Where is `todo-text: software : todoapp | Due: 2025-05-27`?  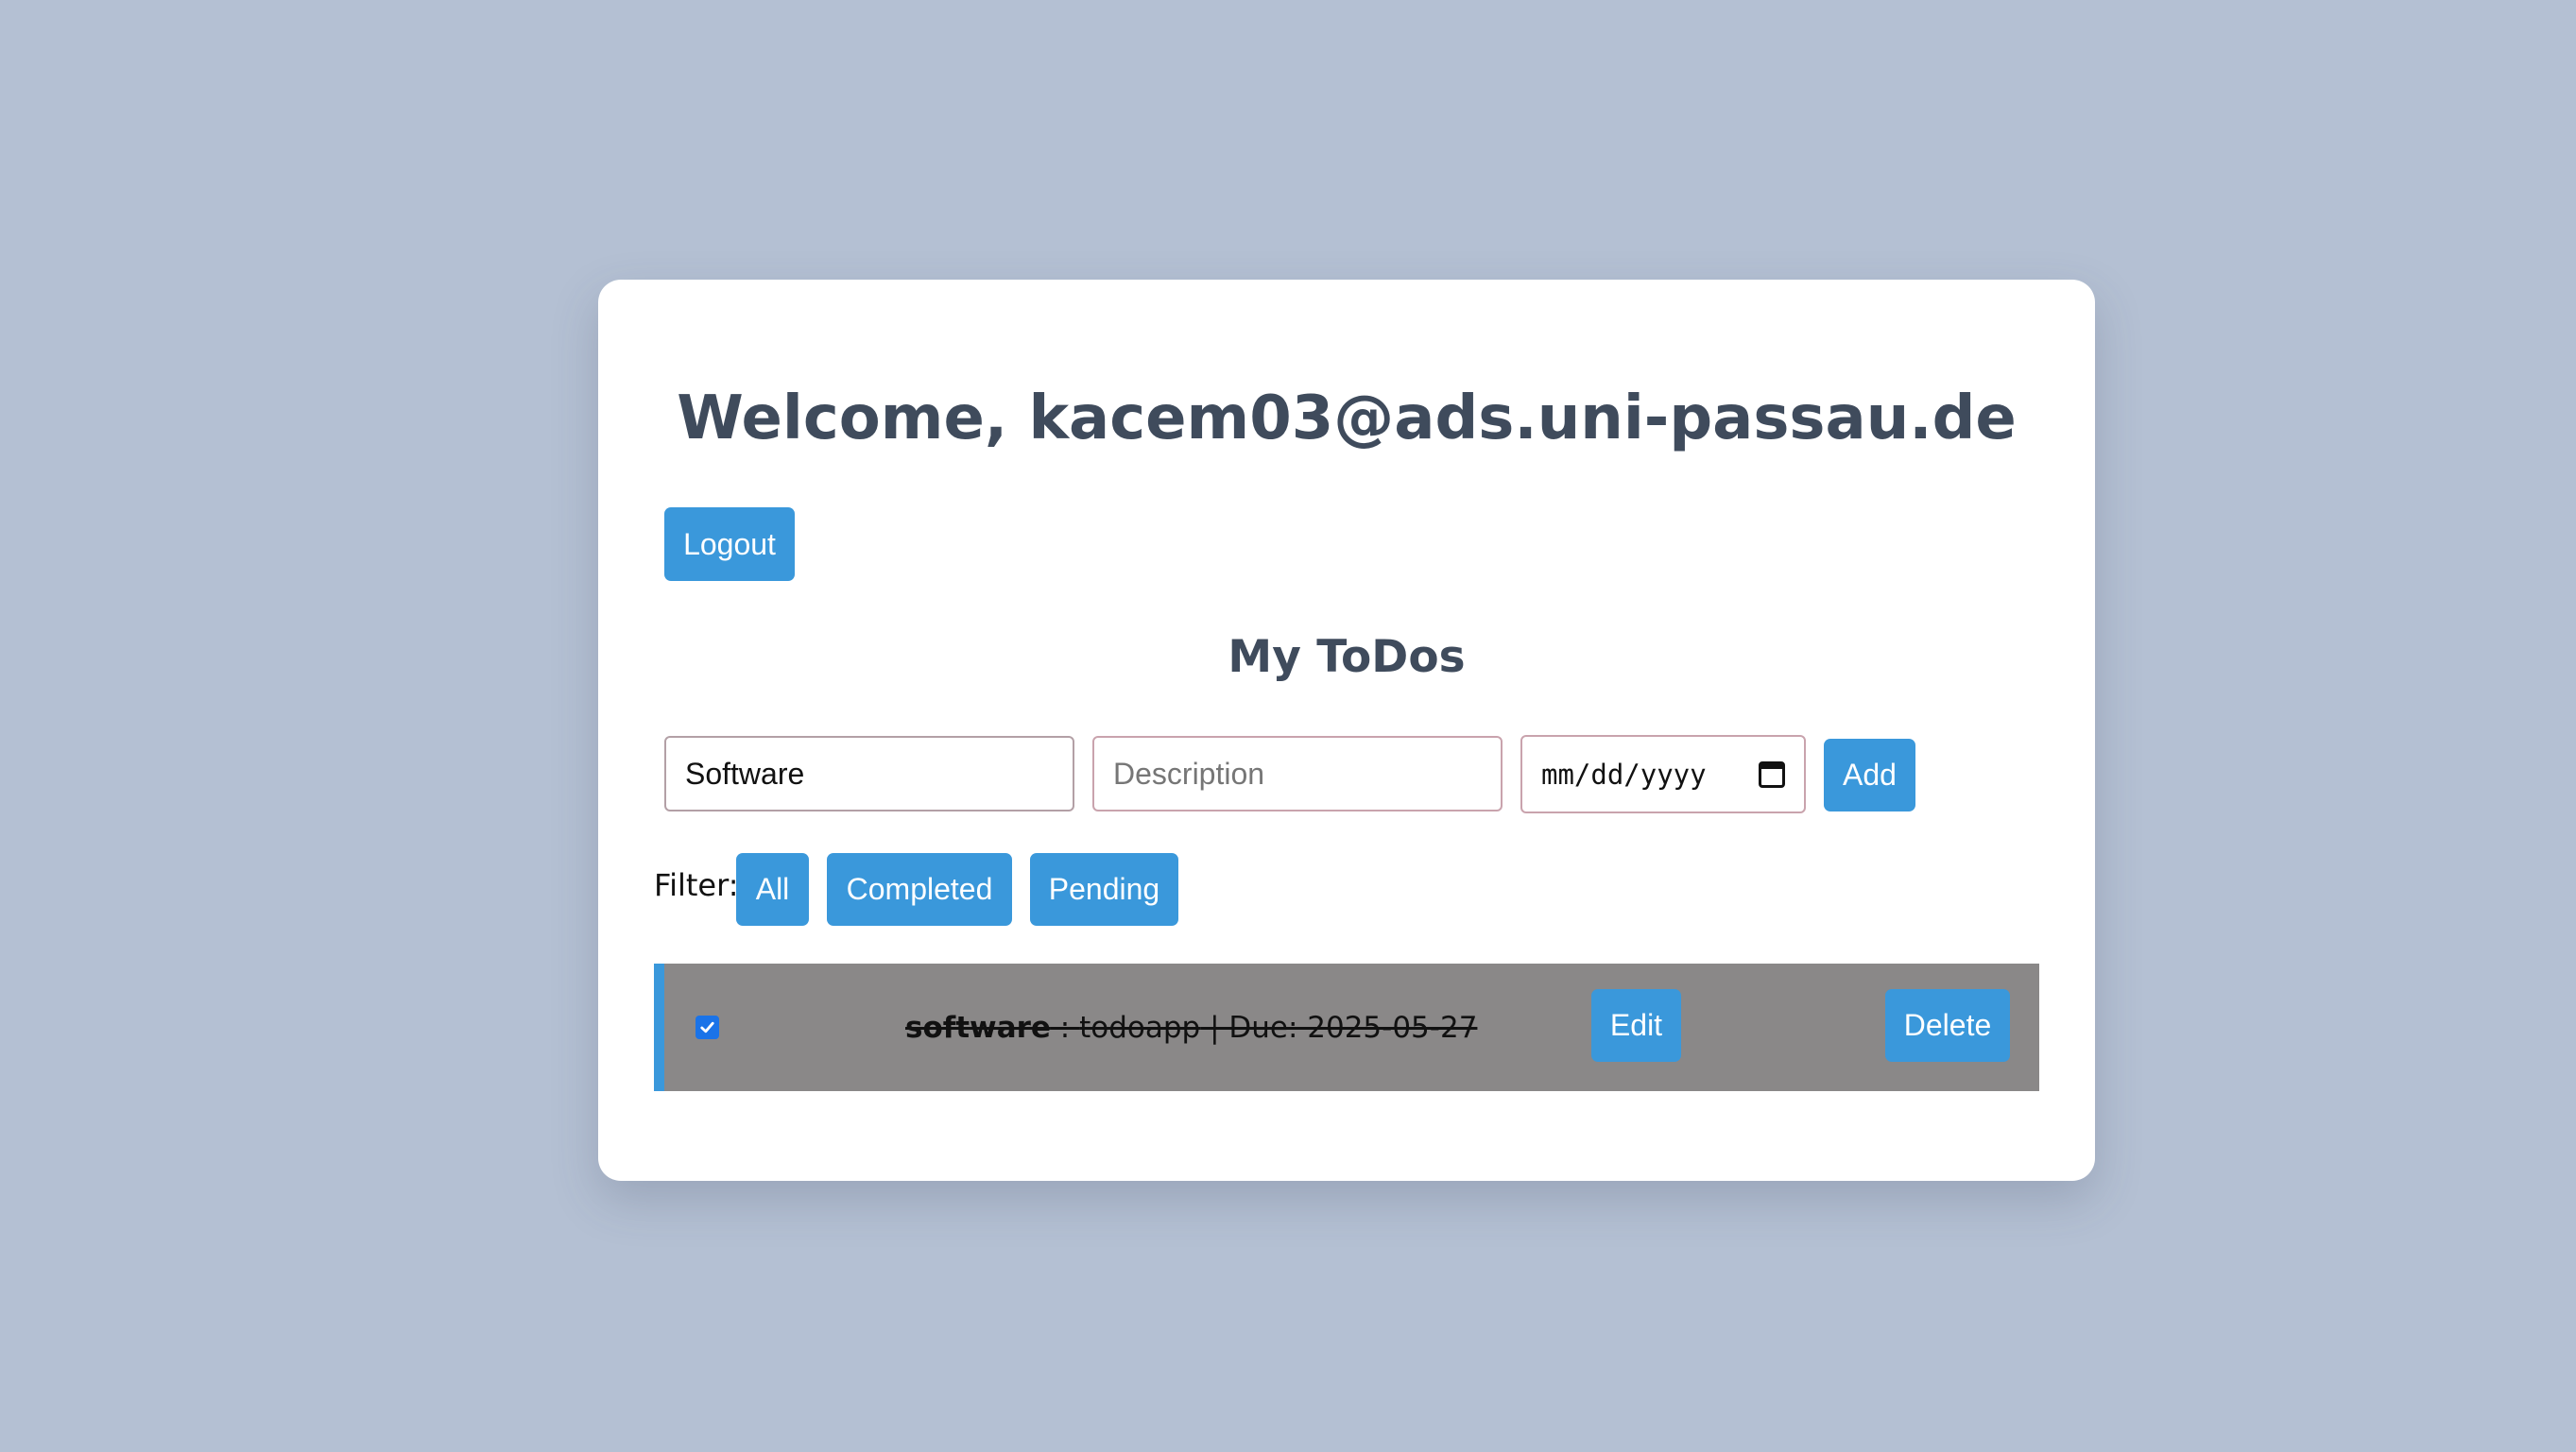 todo-text: software : todoapp | Due: 2025-05-27 is located at coordinates (1191, 1028).